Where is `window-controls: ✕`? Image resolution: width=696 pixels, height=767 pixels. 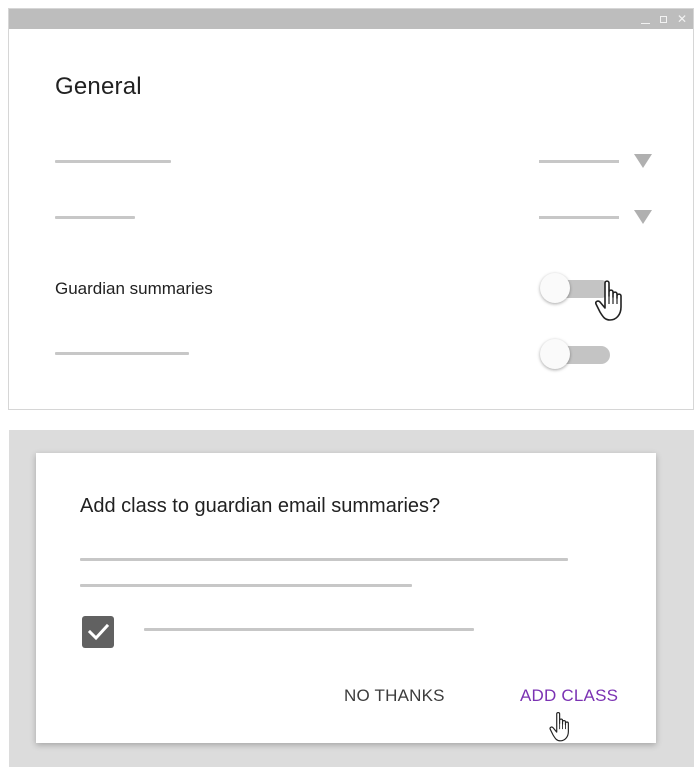
window-controls: ✕ is located at coordinates (663, 19).